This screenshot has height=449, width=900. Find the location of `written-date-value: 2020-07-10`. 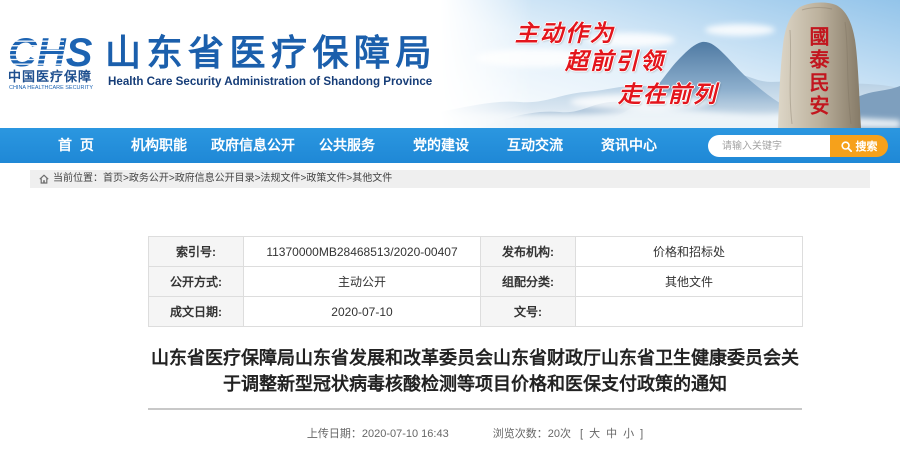

written-date-value: 2020-07-10 is located at coordinates (362, 311).